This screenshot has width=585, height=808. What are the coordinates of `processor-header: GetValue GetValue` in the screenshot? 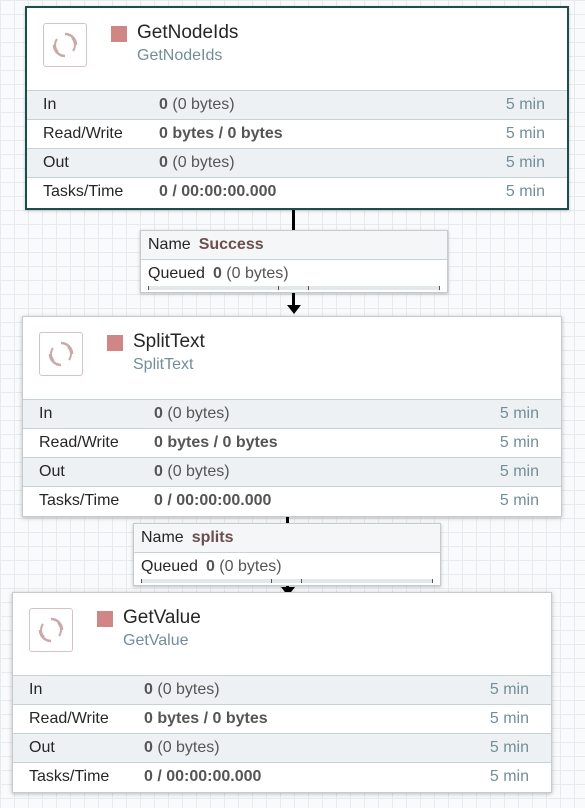 It's located at (282, 634).